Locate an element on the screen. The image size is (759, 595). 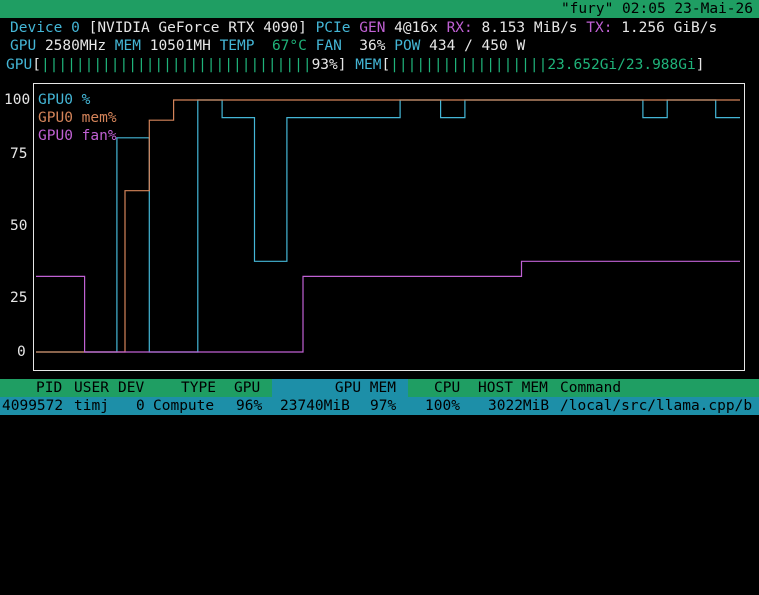
gpu-usage-bar-fill: ||||||||||||||||||||||||||||||| is located at coordinates (176, 65).